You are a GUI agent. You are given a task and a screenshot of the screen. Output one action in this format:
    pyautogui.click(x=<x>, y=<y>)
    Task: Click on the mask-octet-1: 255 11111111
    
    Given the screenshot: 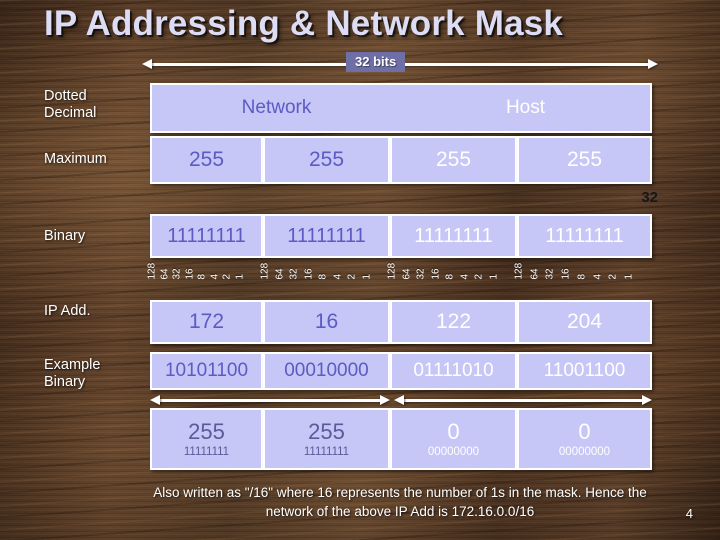 What is the action you would take?
    pyautogui.click(x=206, y=439)
    